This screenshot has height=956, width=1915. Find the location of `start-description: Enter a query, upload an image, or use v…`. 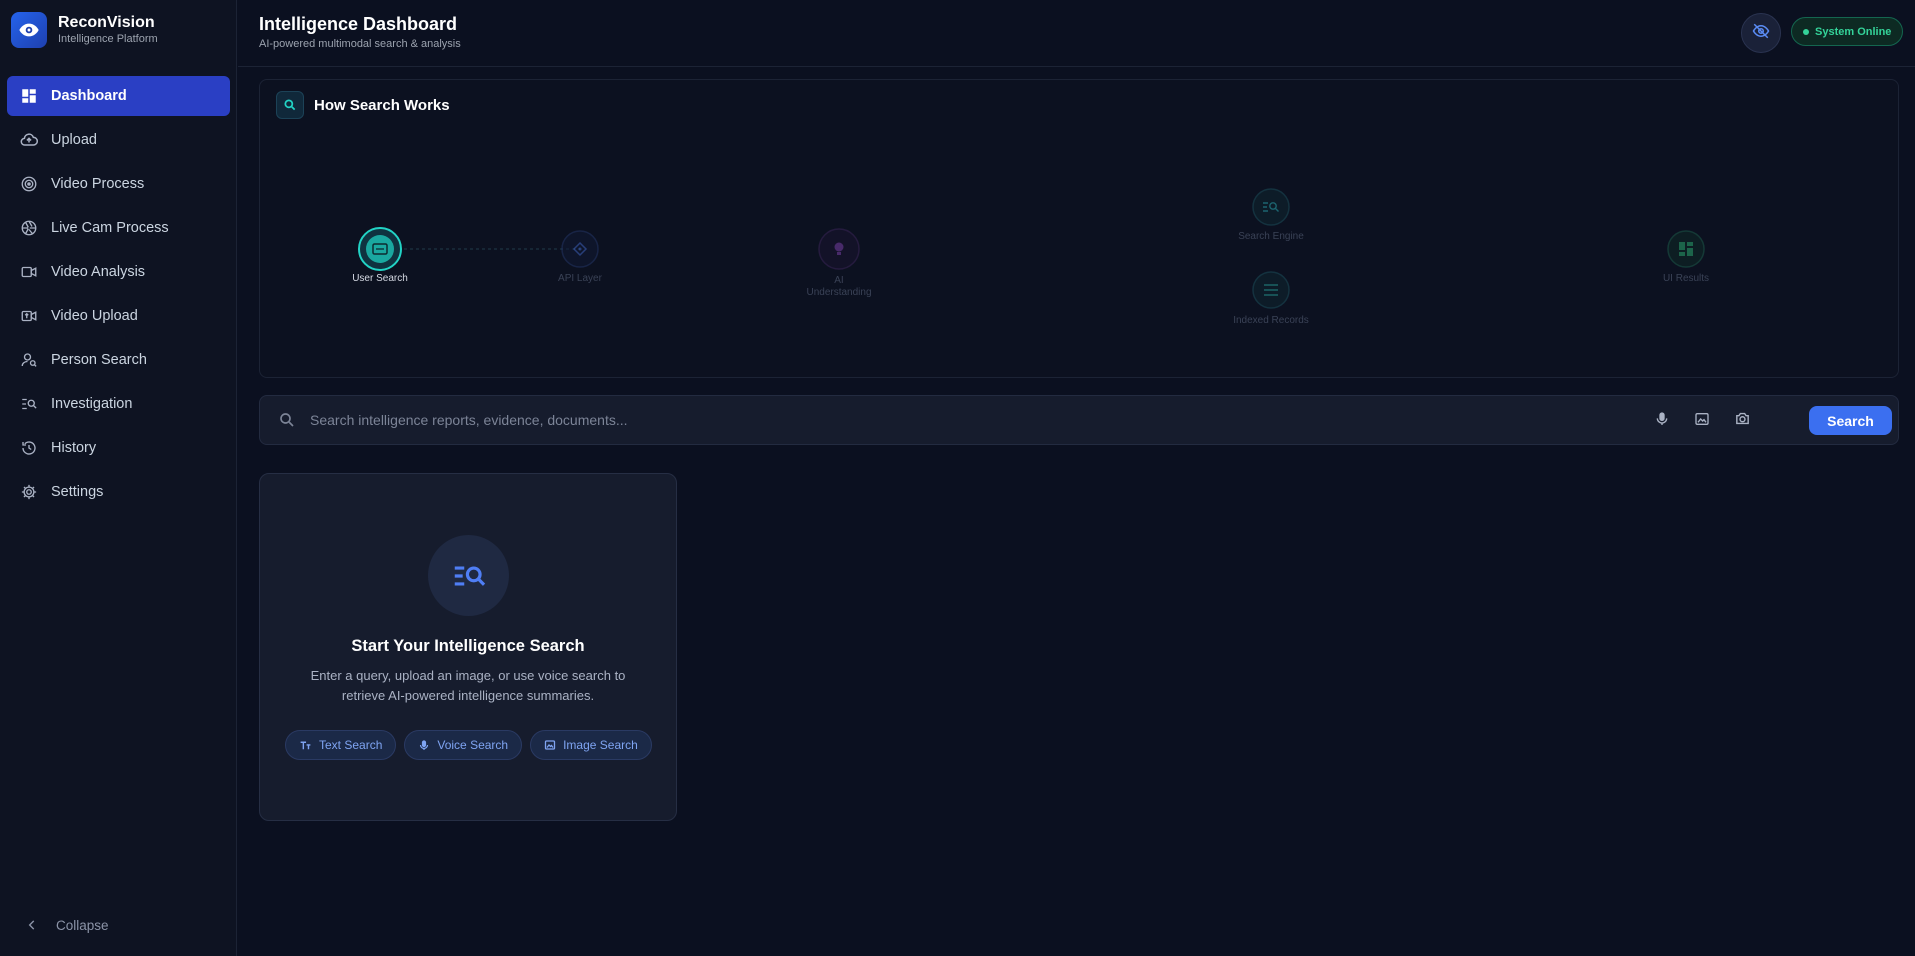

start-description: Enter a query, upload an image, or use v… is located at coordinates (468, 685).